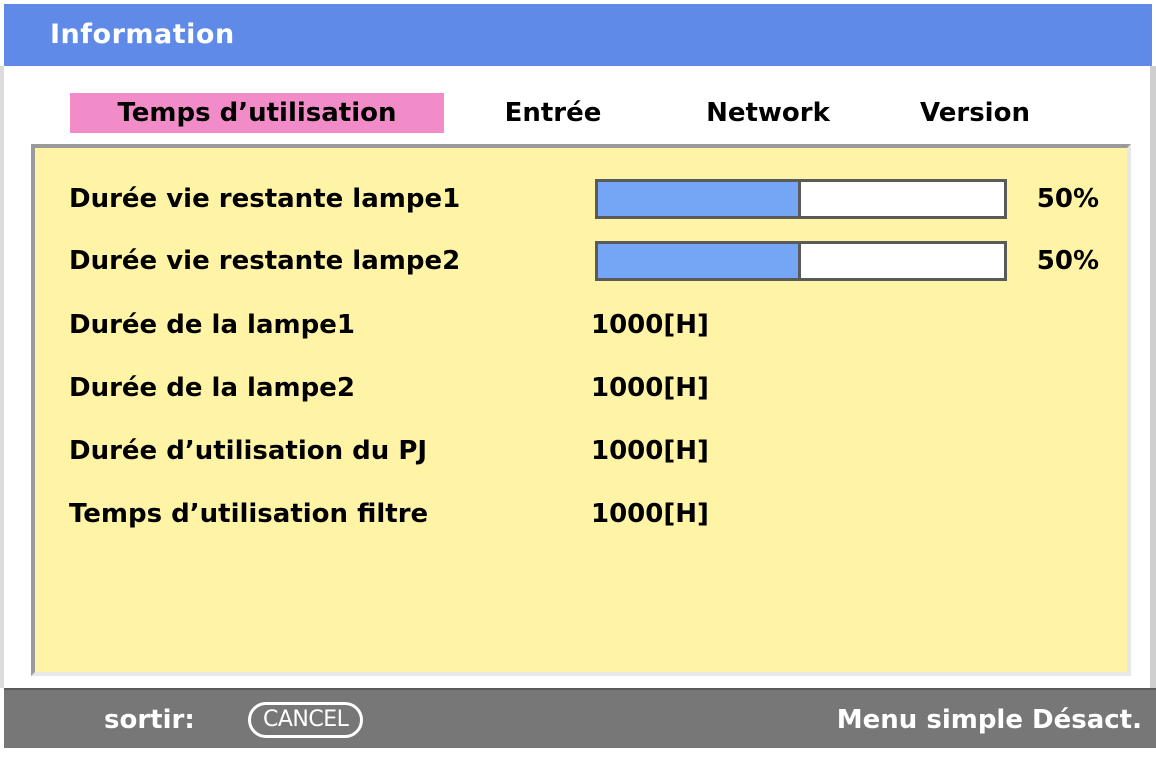  What do you see at coordinates (650, 388) in the screenshot?
I see `lamp2-hours-value: 1000[H]` at bounding box center [650, 388].